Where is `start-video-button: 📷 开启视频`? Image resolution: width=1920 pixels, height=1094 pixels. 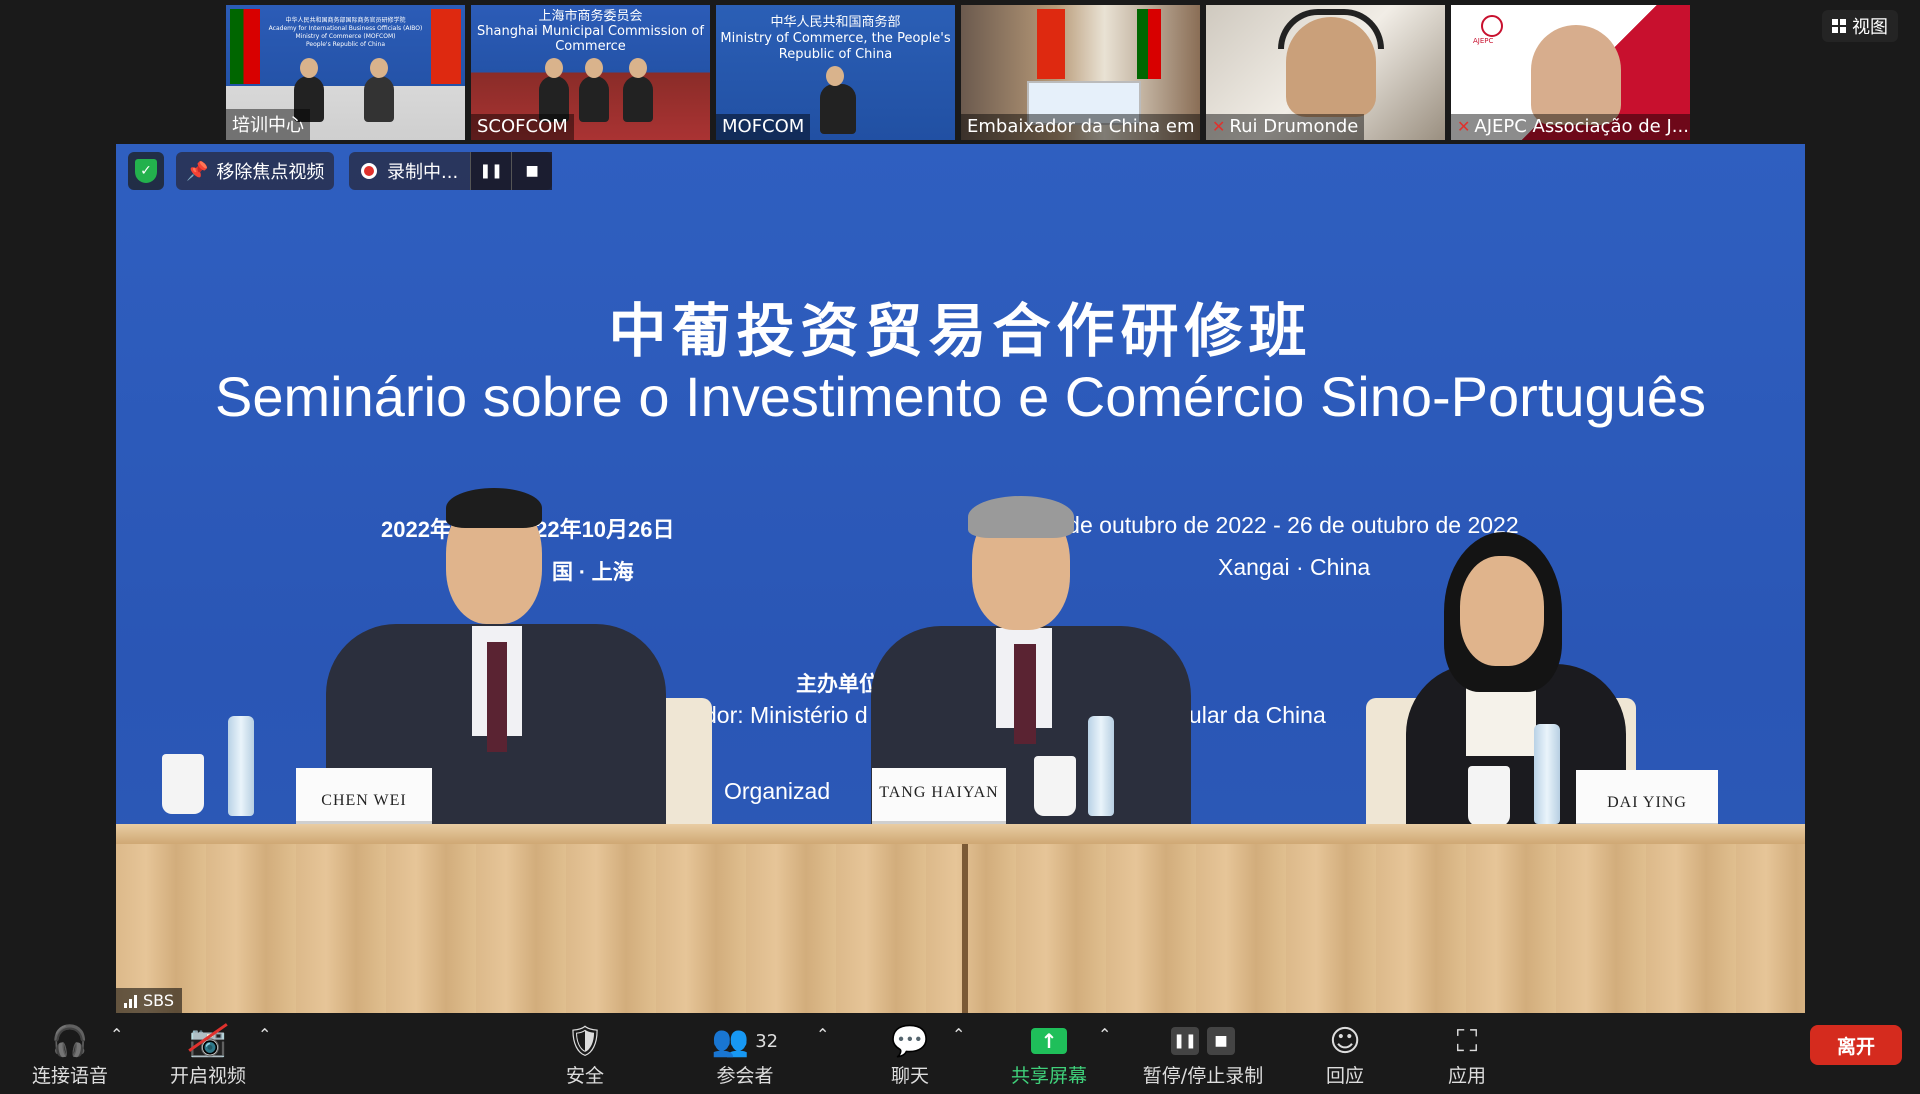
start-video-button: 📷 开启视频 is located at coordinates (208, 1053).